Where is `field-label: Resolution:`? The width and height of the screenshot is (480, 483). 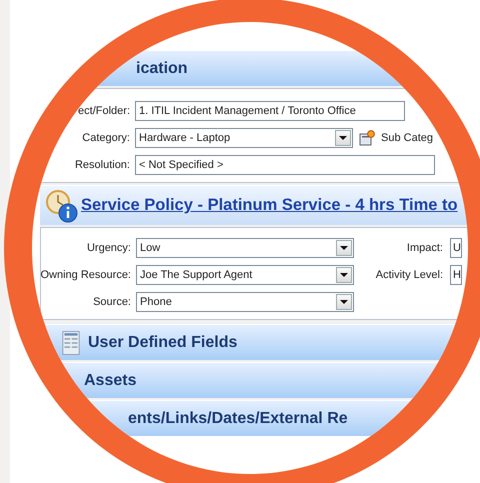 field-label: Resolution: is located at coordinates (102, 164).